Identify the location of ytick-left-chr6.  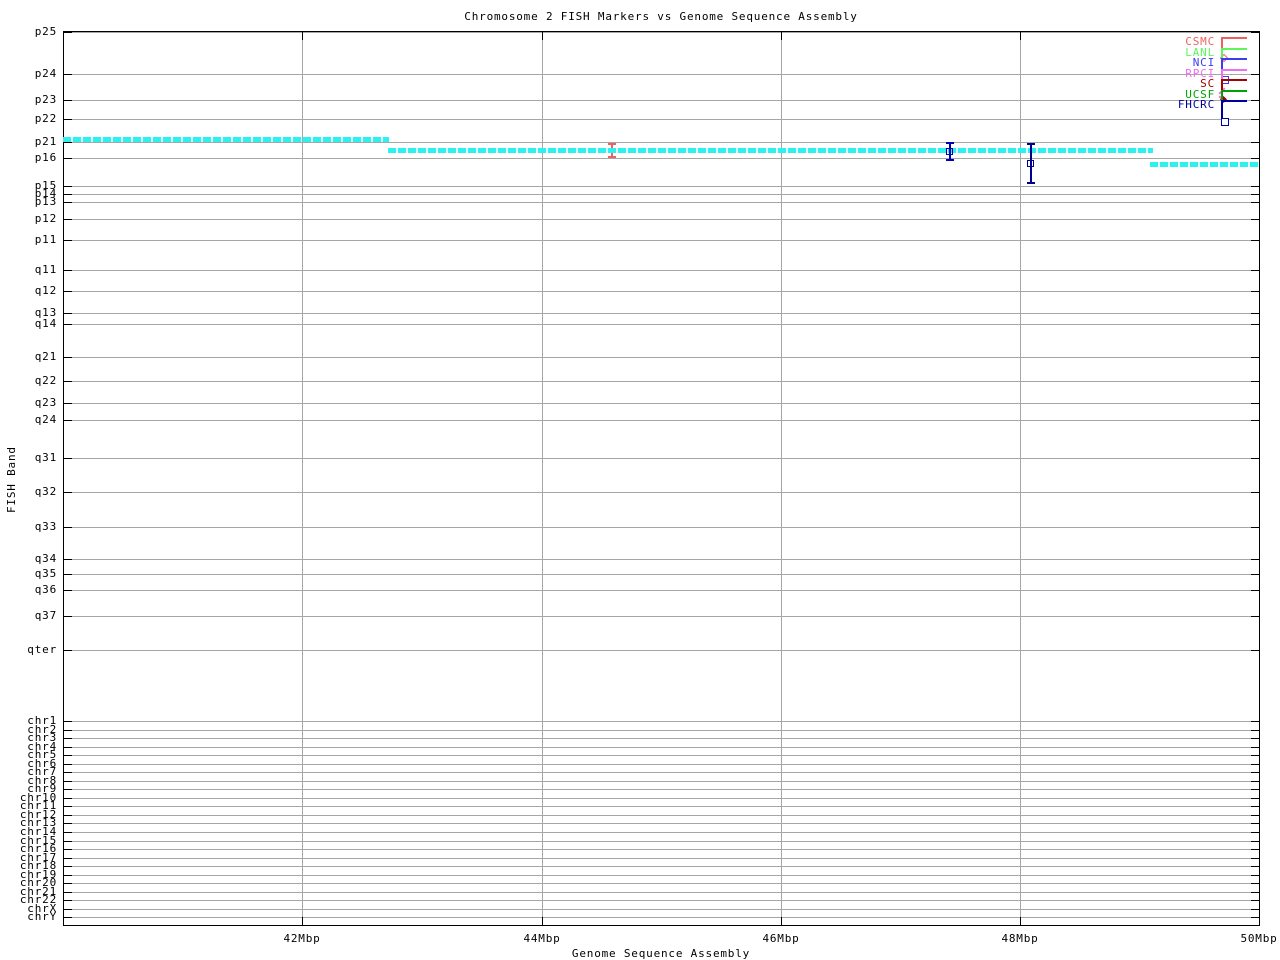
(68, 764).